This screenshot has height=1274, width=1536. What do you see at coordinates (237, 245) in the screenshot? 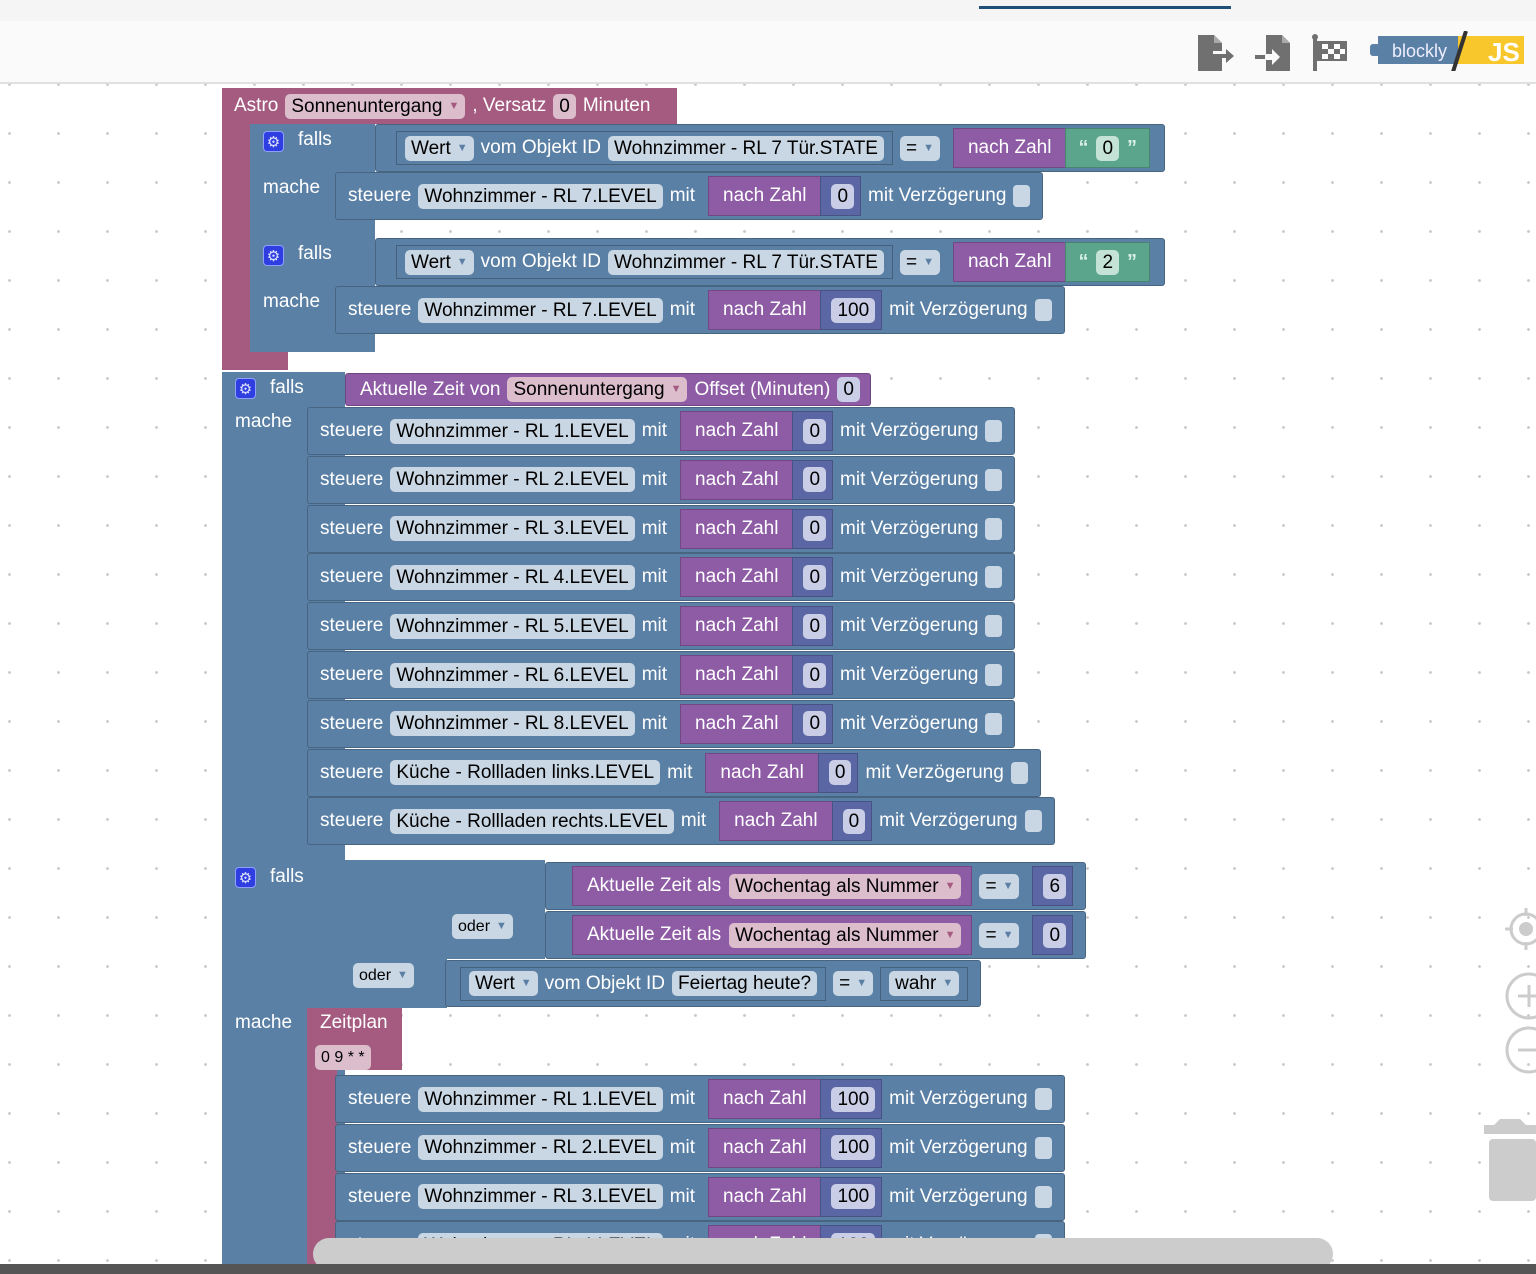
I see `astro-block-body` at bounding box center [237, 245].